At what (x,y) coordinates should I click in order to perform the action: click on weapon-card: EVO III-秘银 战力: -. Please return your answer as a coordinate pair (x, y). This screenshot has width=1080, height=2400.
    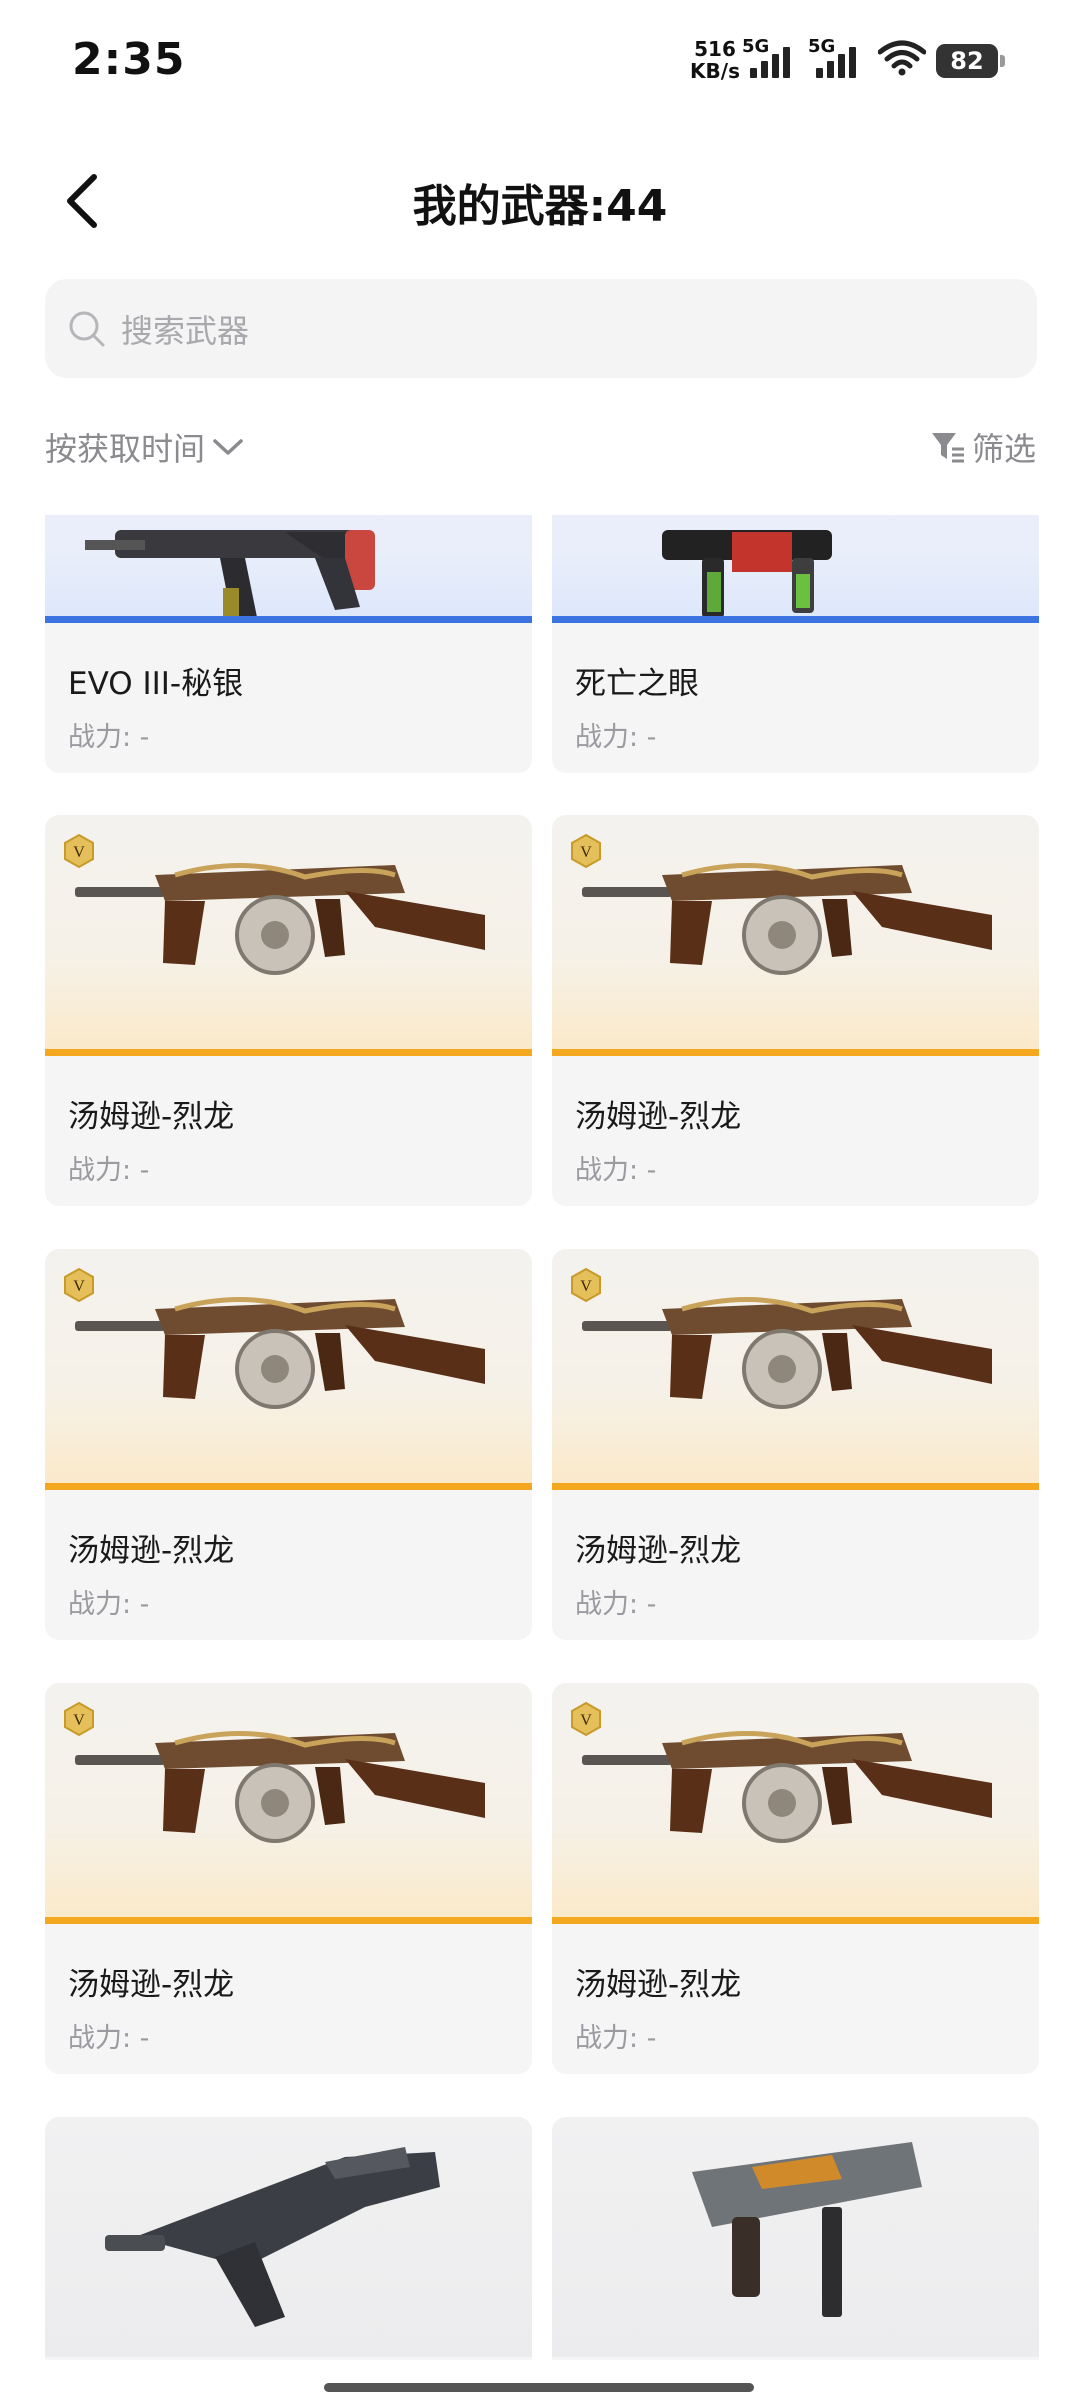
    Looking at the image, I should click on (288, 644).